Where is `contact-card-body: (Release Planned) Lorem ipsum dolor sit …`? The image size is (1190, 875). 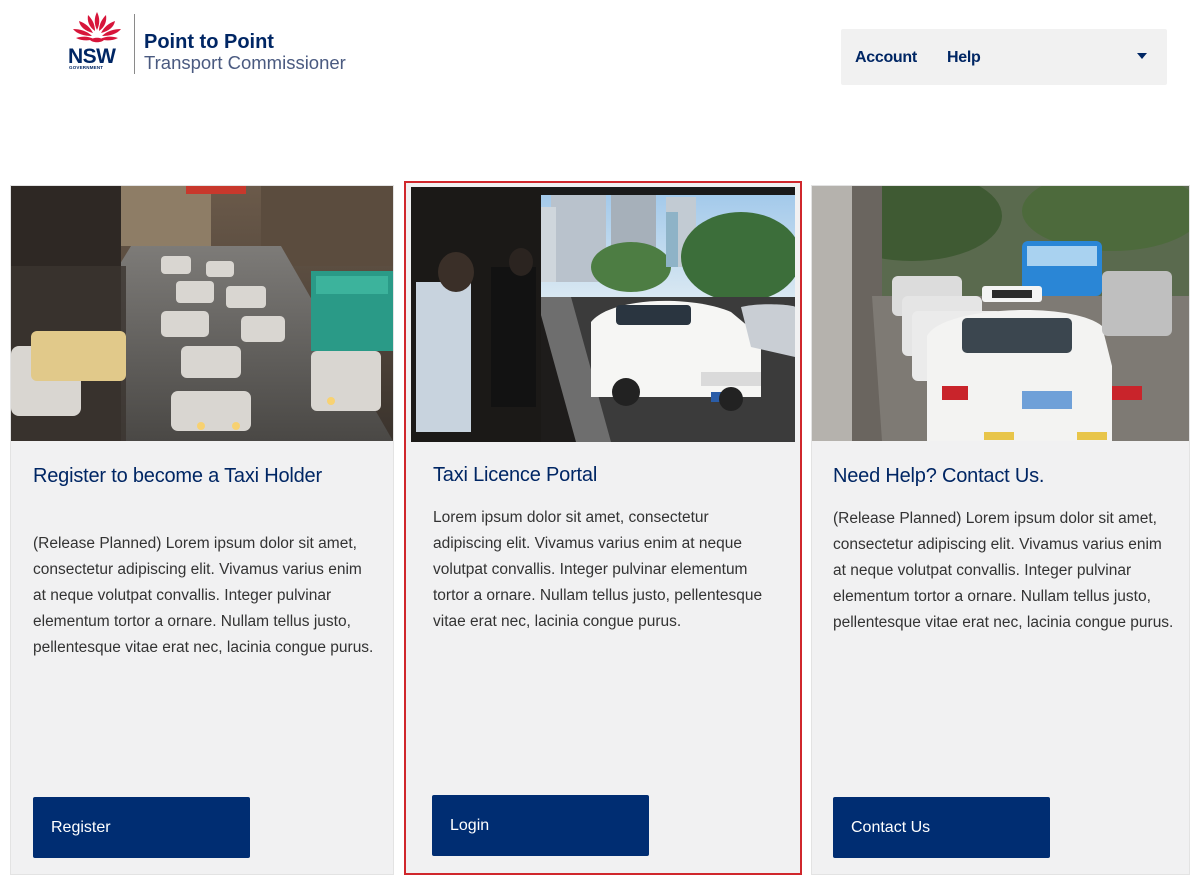
contact-card-body: (Release Planned) Lorem ipsum dolor sit … is located at coordinates (1003, 570).